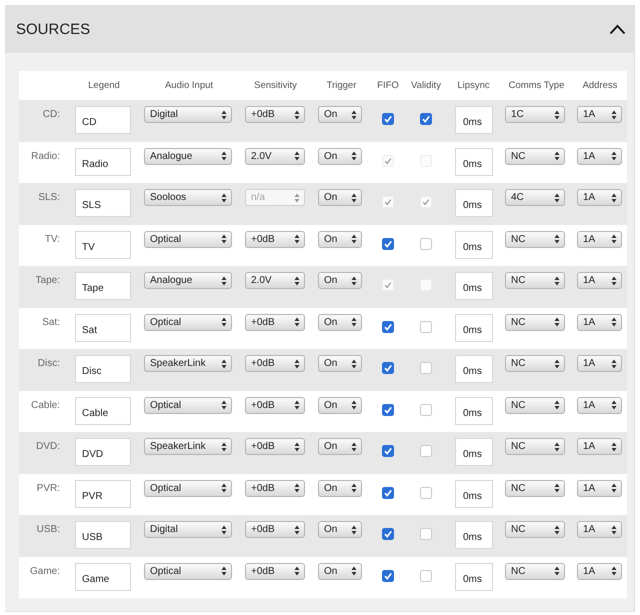  Describe the element at coordinates (103, 244) in the screenshot. I see `legend-field: TV` at that location.